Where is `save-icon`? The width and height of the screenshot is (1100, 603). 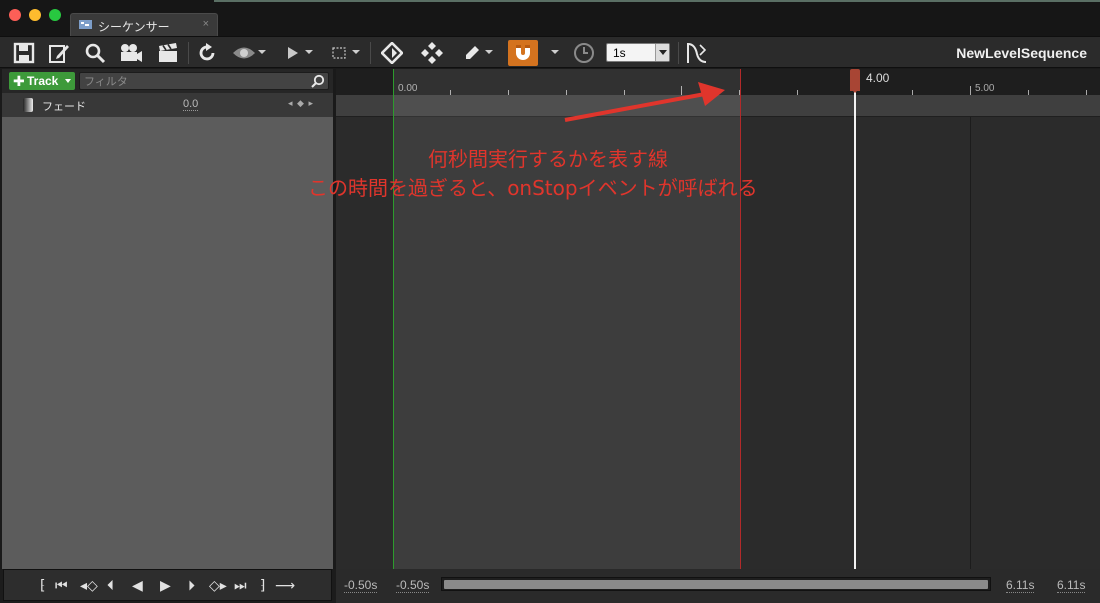 save-icon is located at coordinates (24, 53).